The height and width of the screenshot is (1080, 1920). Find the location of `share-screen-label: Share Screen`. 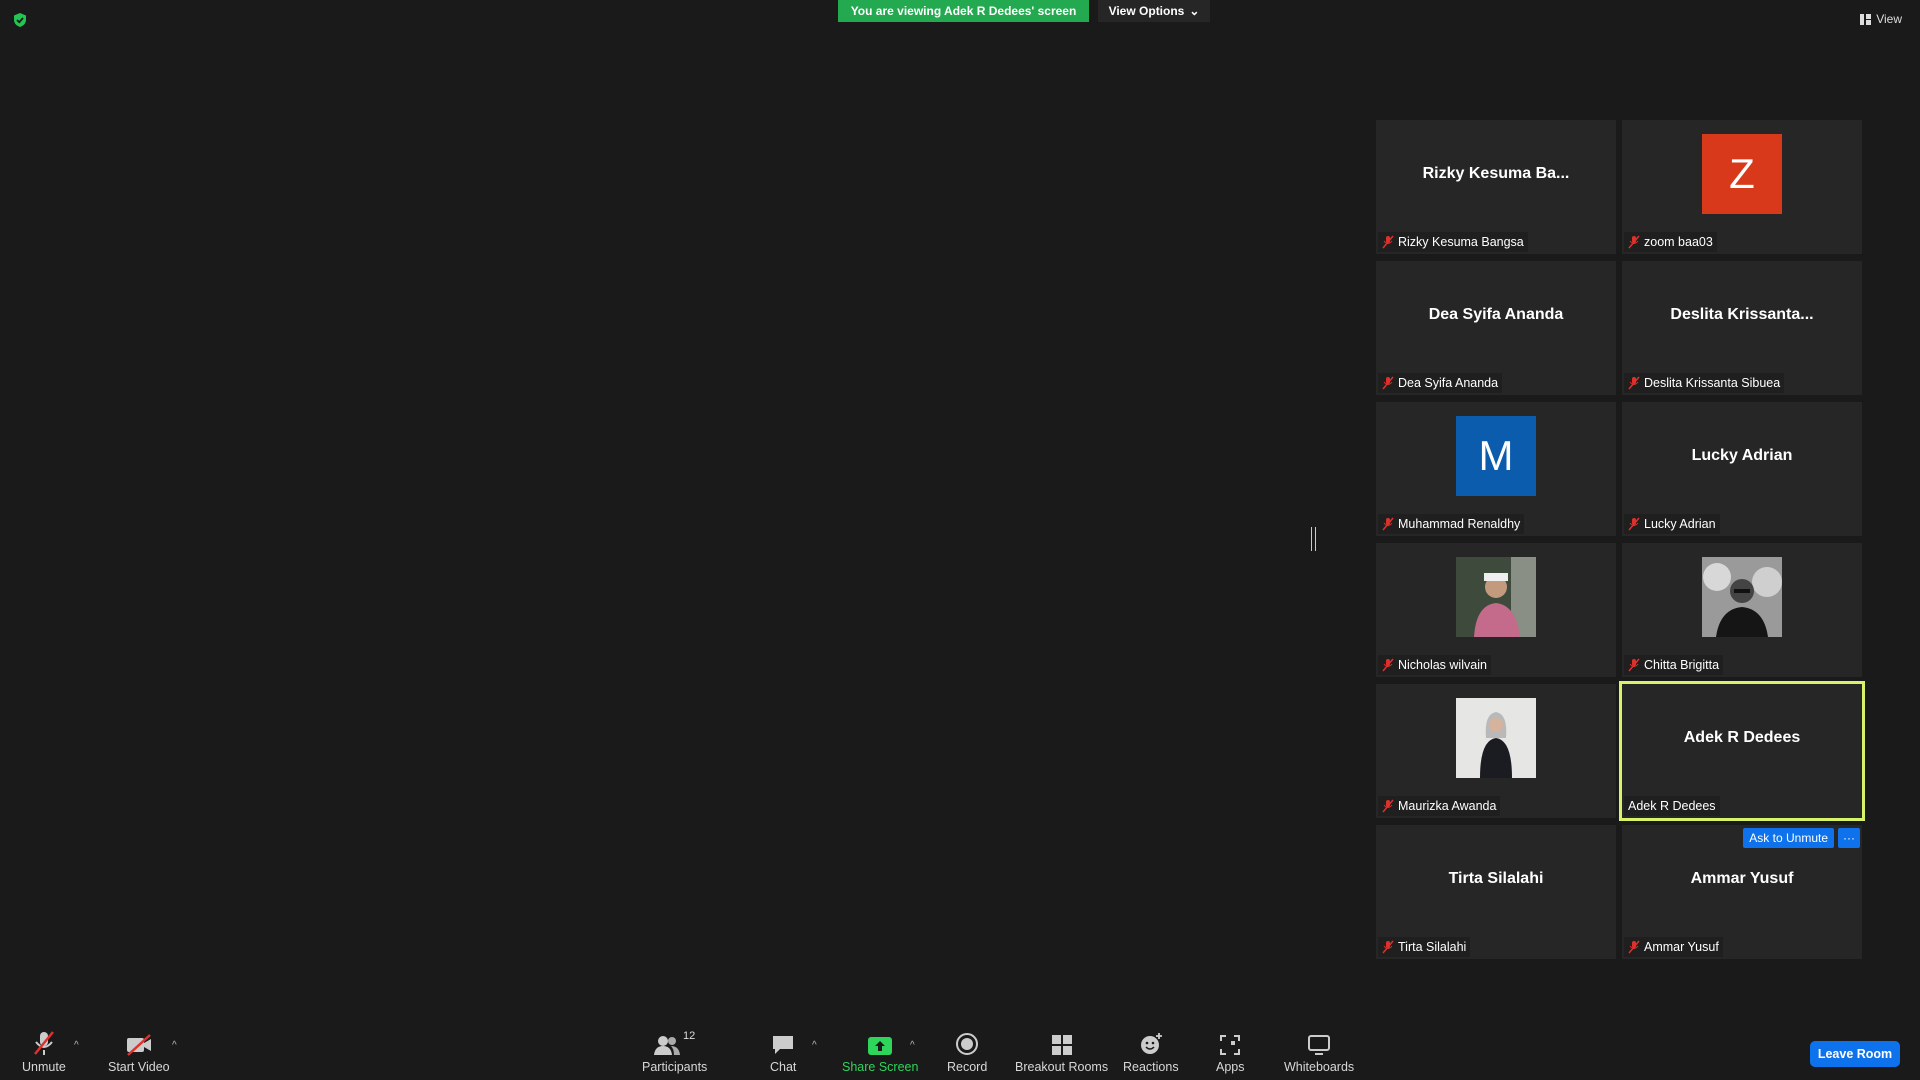

share-screen-label: Share Screen is located at coordinates (880, 1067).